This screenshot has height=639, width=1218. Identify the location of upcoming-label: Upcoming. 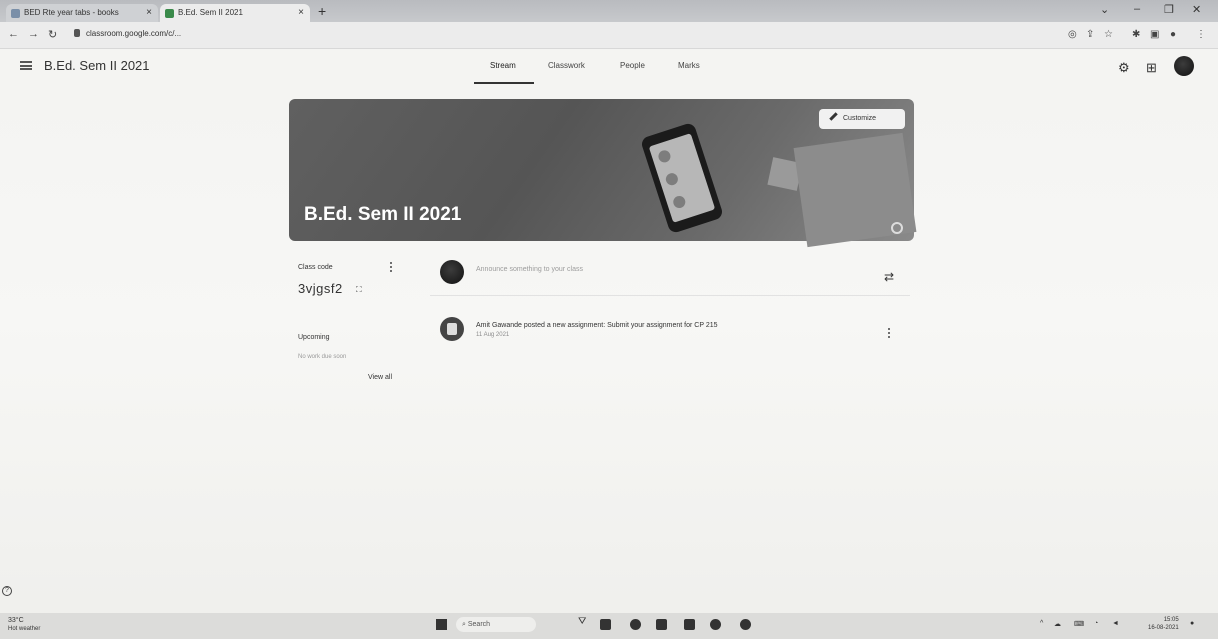
(314, 337).